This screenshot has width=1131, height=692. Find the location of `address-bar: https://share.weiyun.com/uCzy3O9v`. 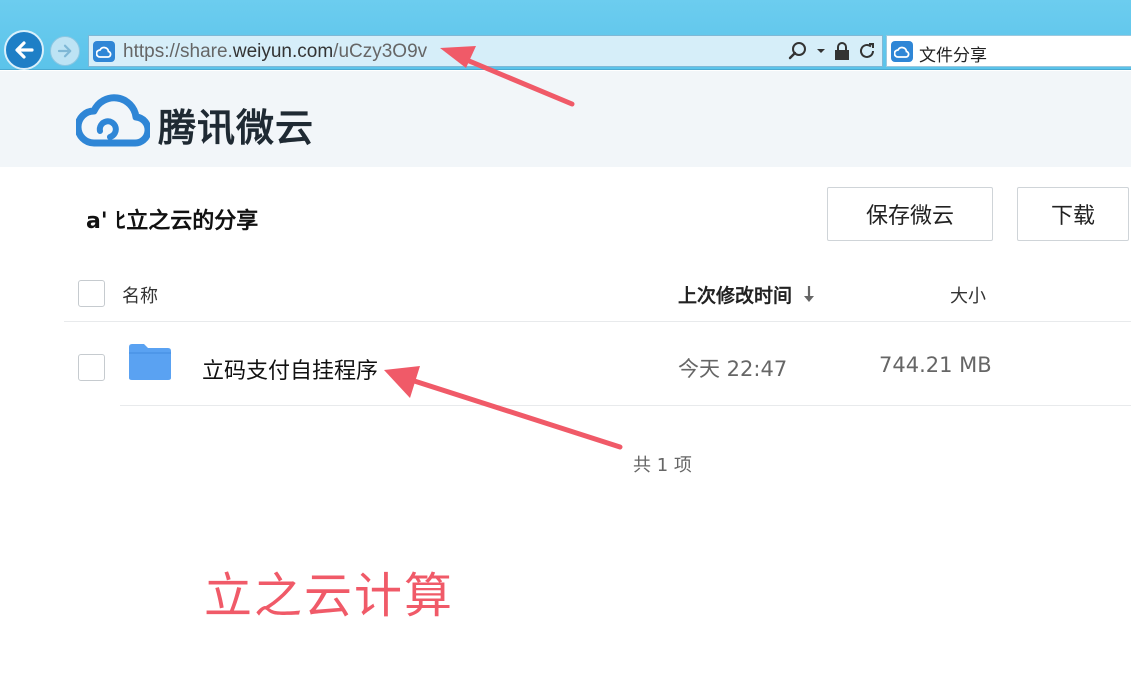

address-bar: https://share.weiyun.com/uCzy3O9v is located at coordinates (485, 51).